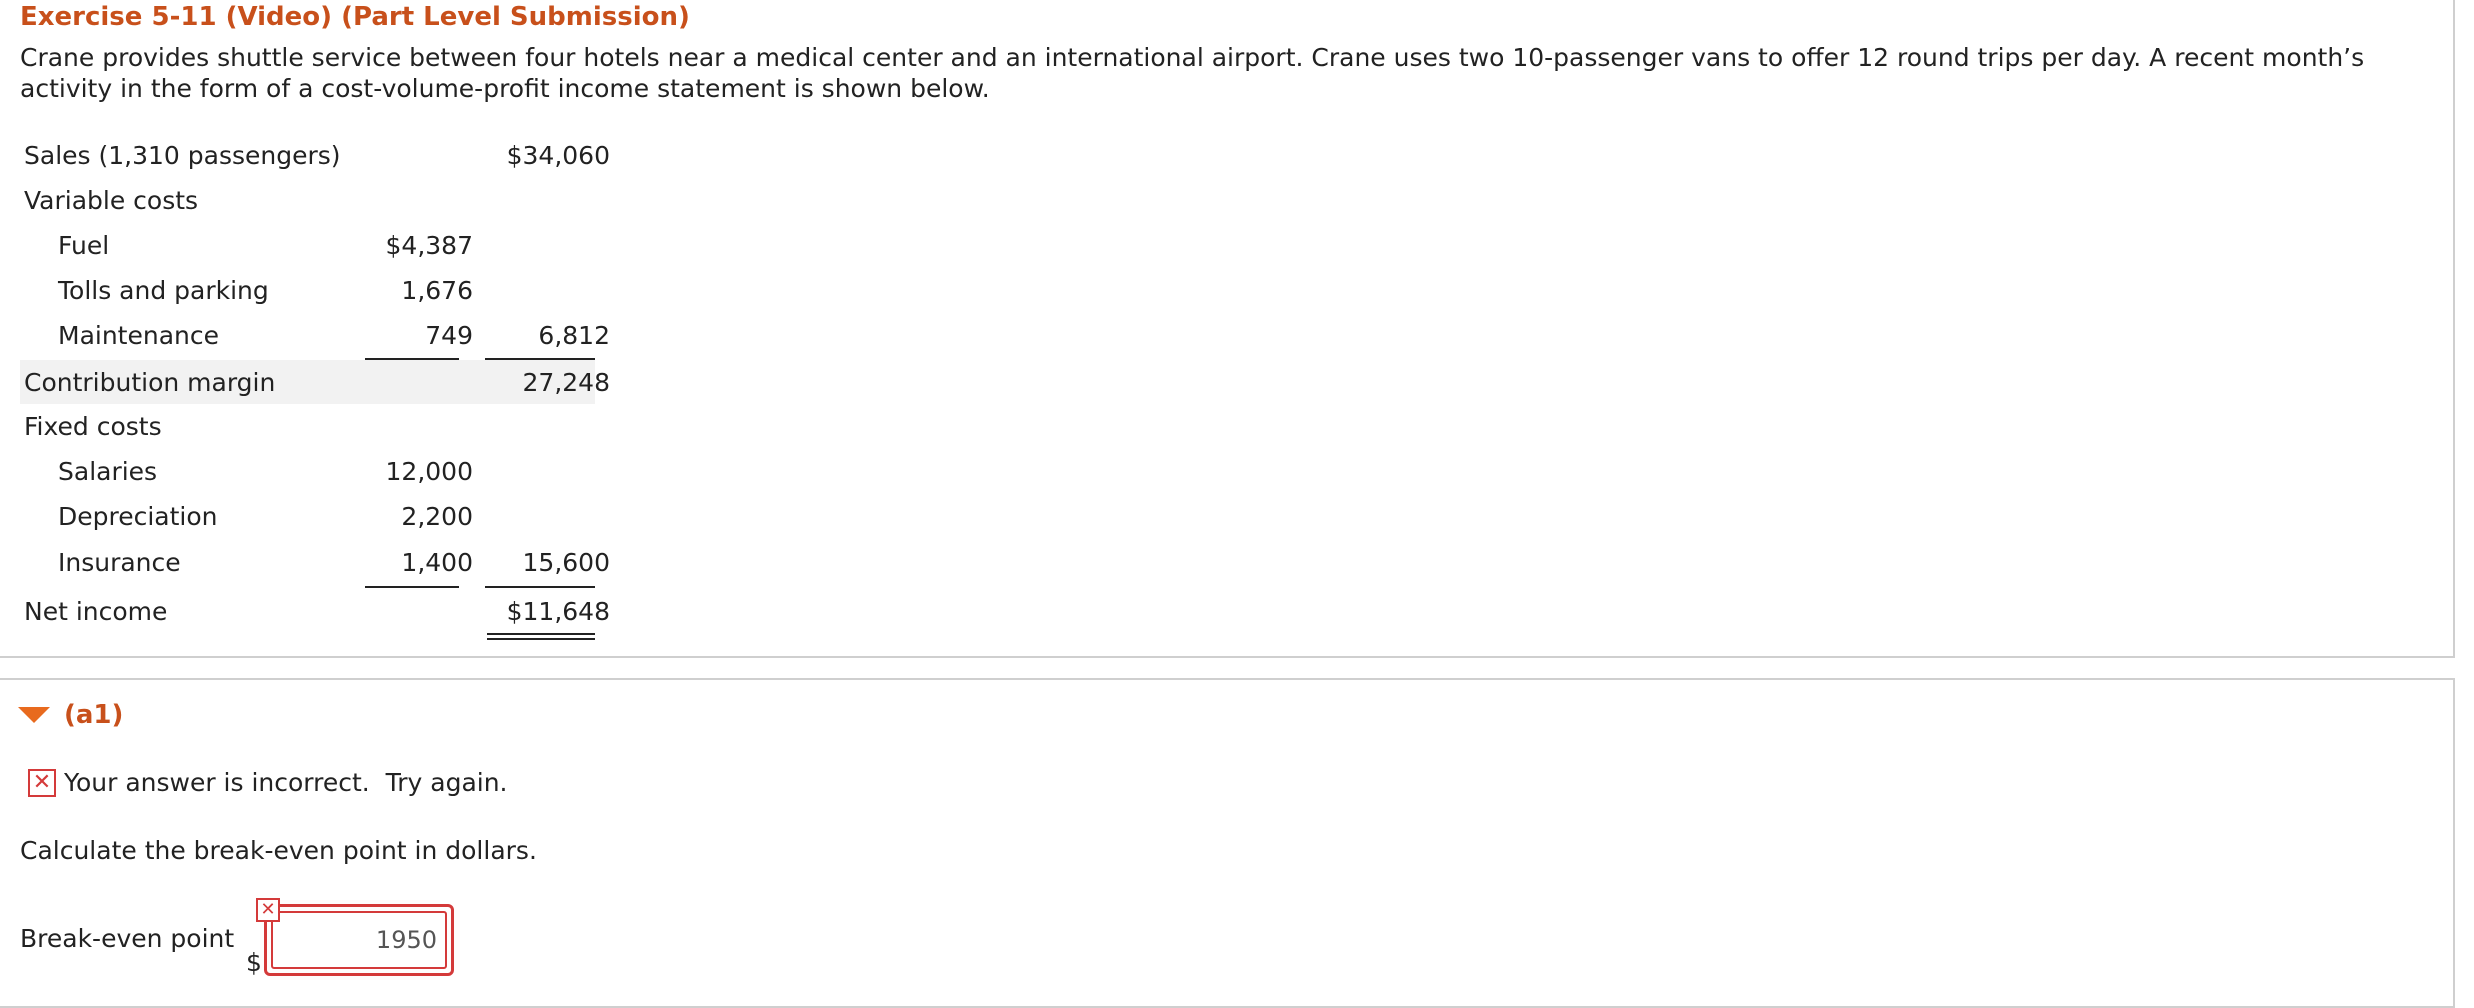 The width and height of the screenshot is (2474, 1008). I want to click on row-amount: 749, so click(449, 335).